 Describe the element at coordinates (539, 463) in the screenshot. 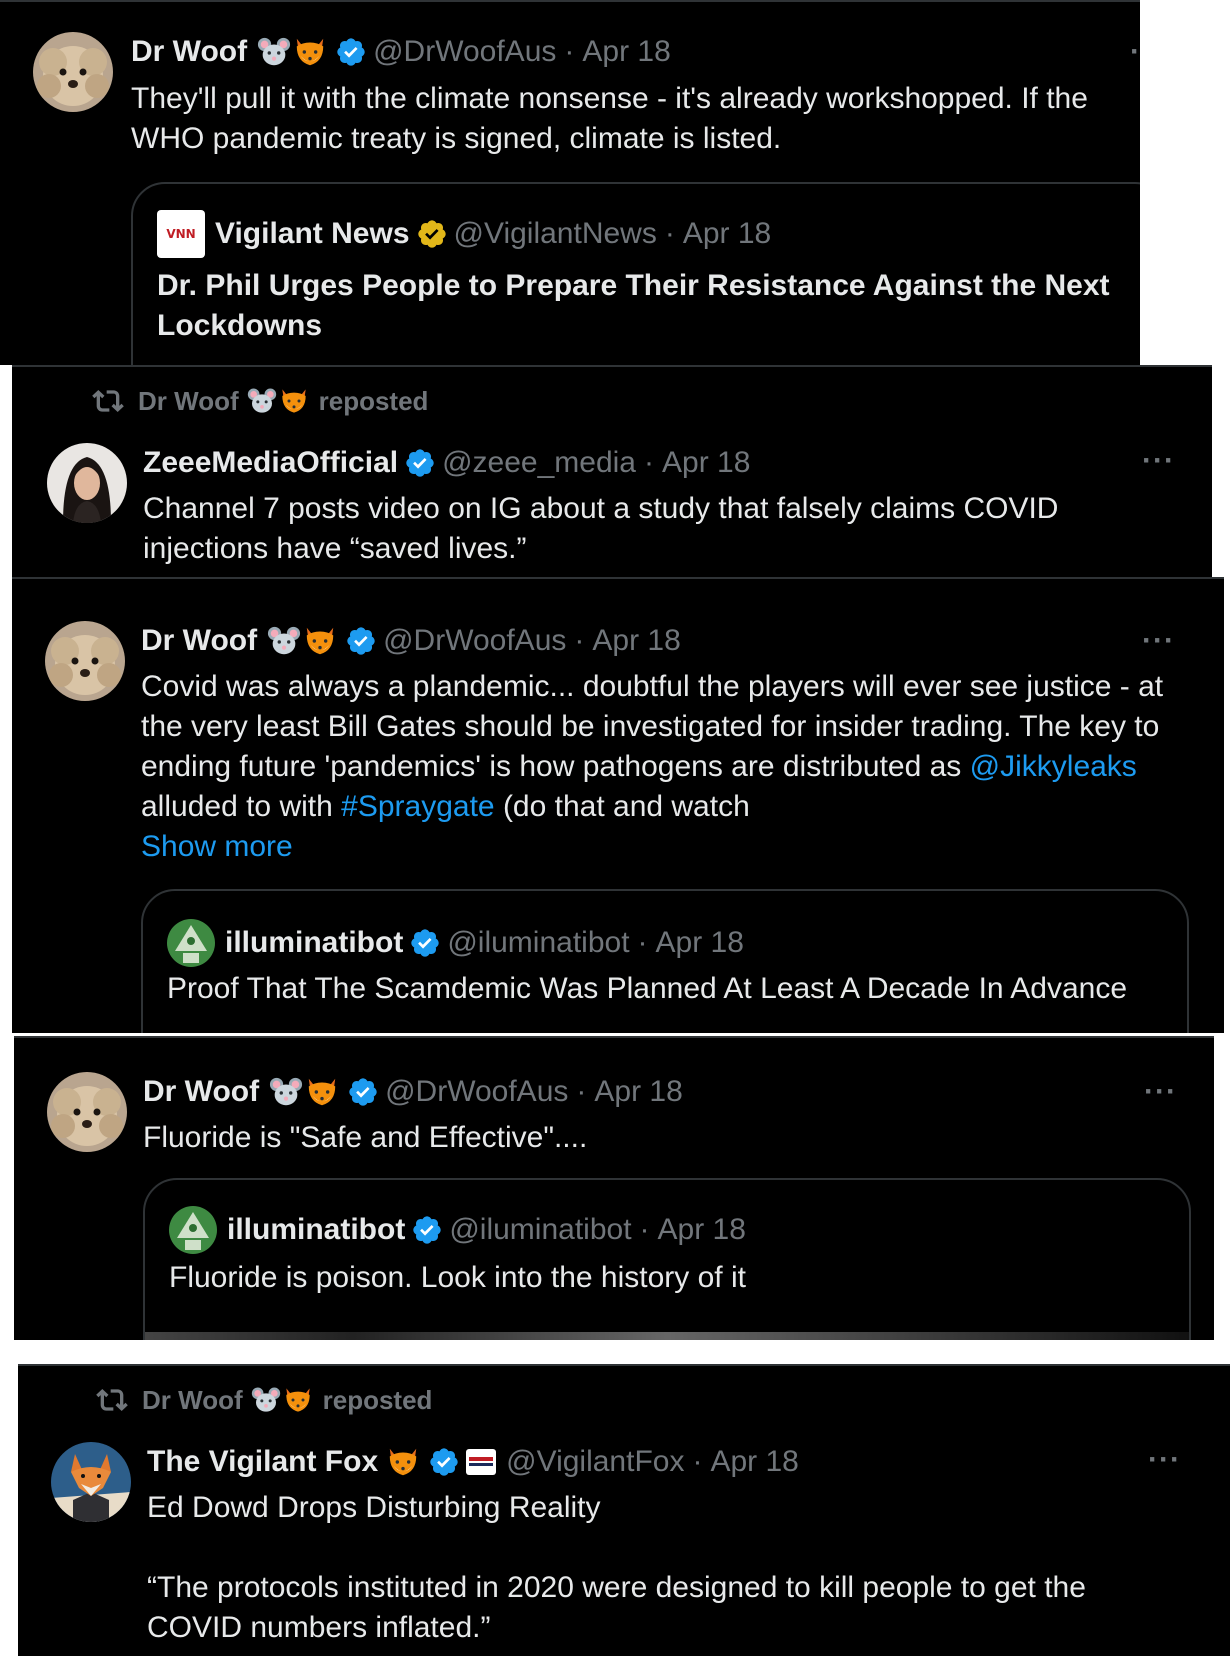

I see `author-handle: @zeee_media` at that location.